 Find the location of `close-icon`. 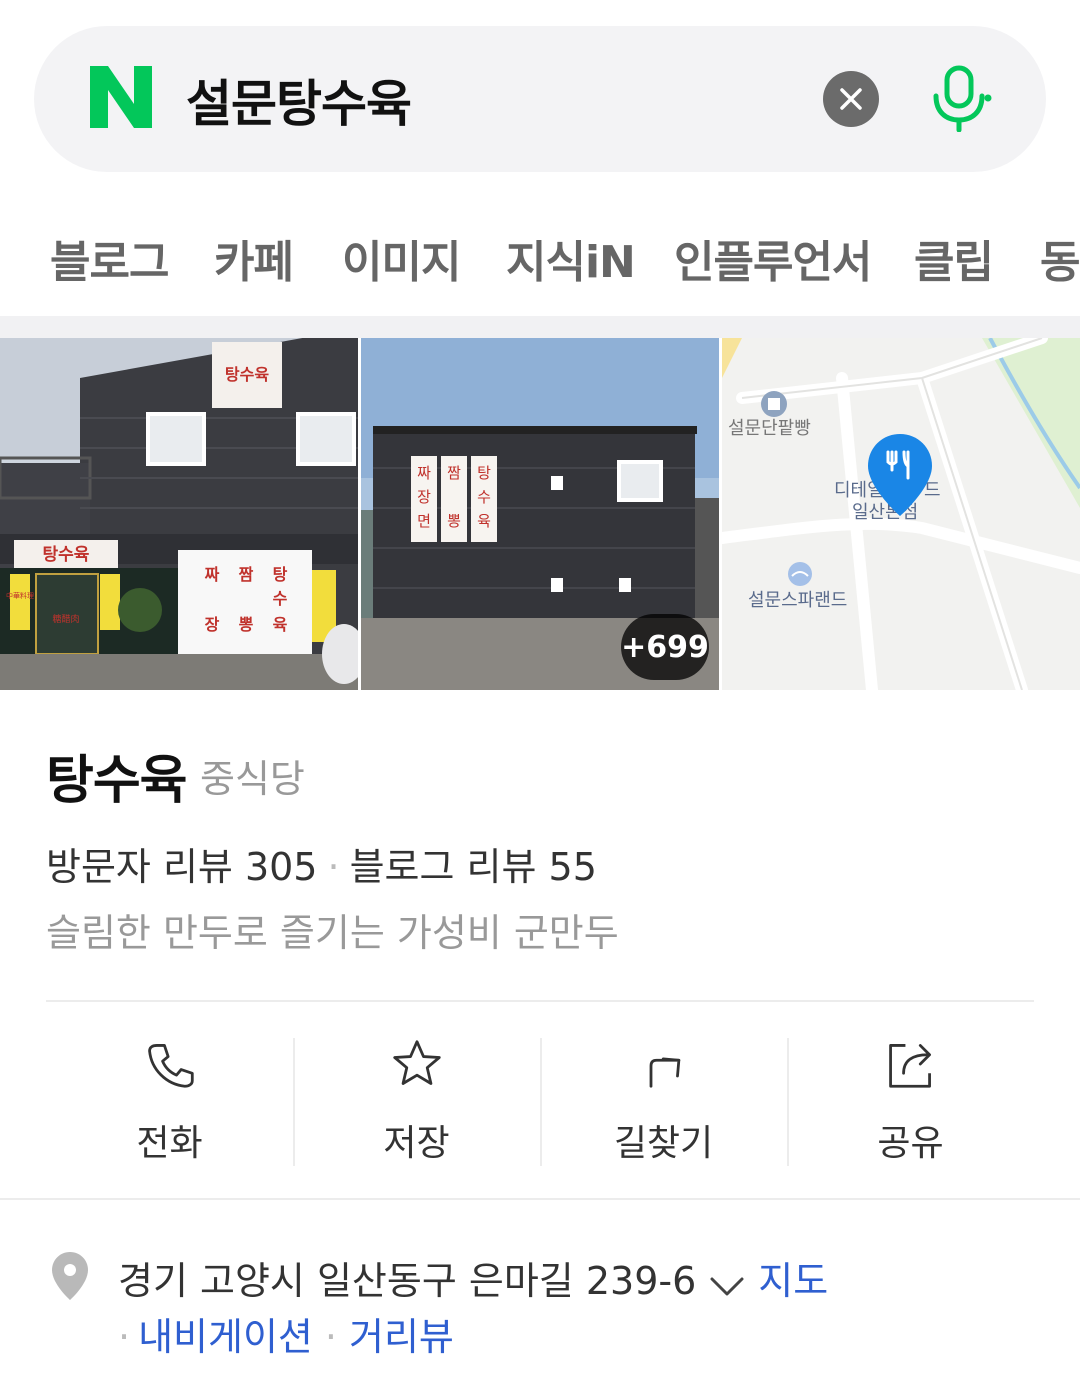

close-icon is located at coordinates (851, 99).